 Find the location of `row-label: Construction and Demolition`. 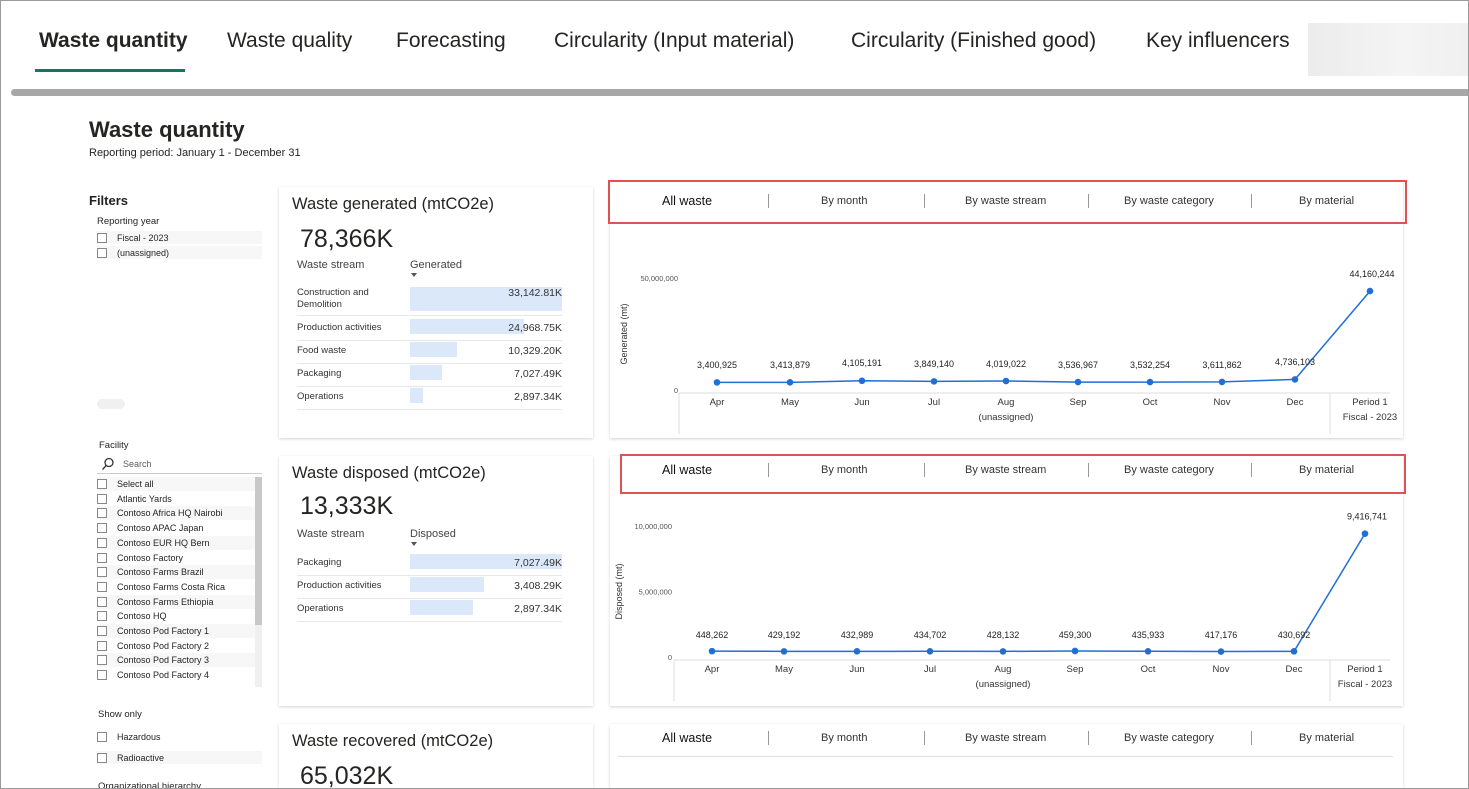

row-label: Construction and Demolition is located at coordinates (333, 298).